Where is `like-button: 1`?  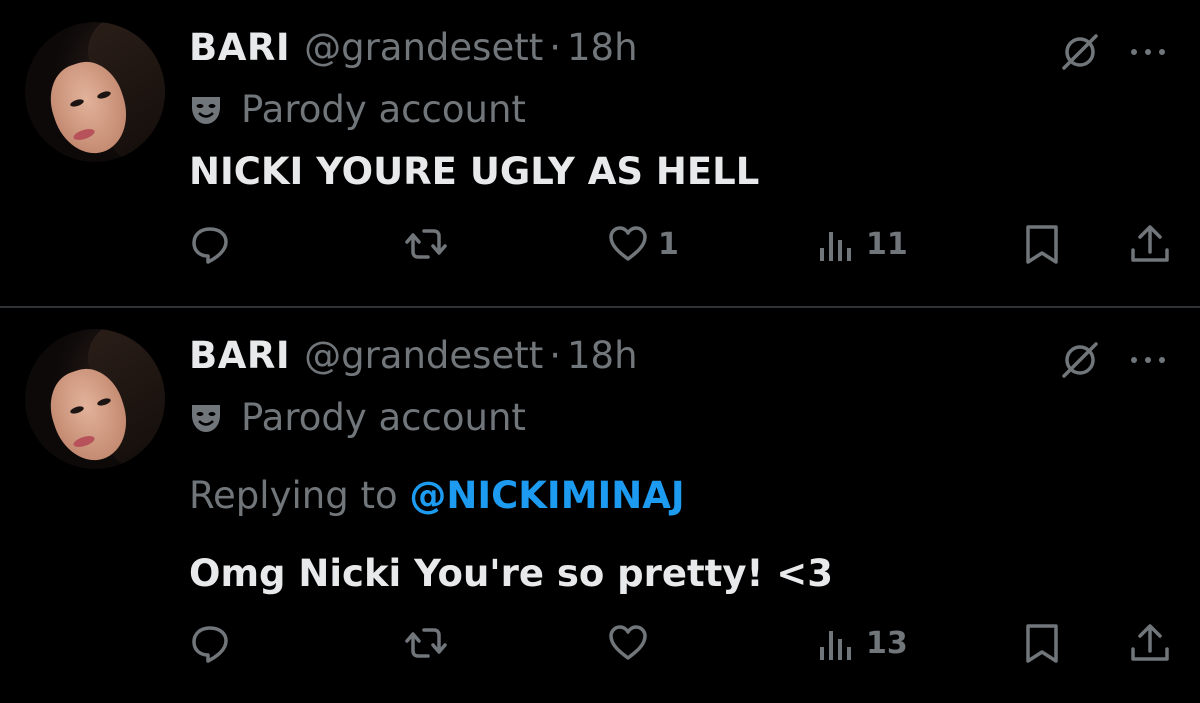
like-button: 1 is located at coordinates (642, 244).